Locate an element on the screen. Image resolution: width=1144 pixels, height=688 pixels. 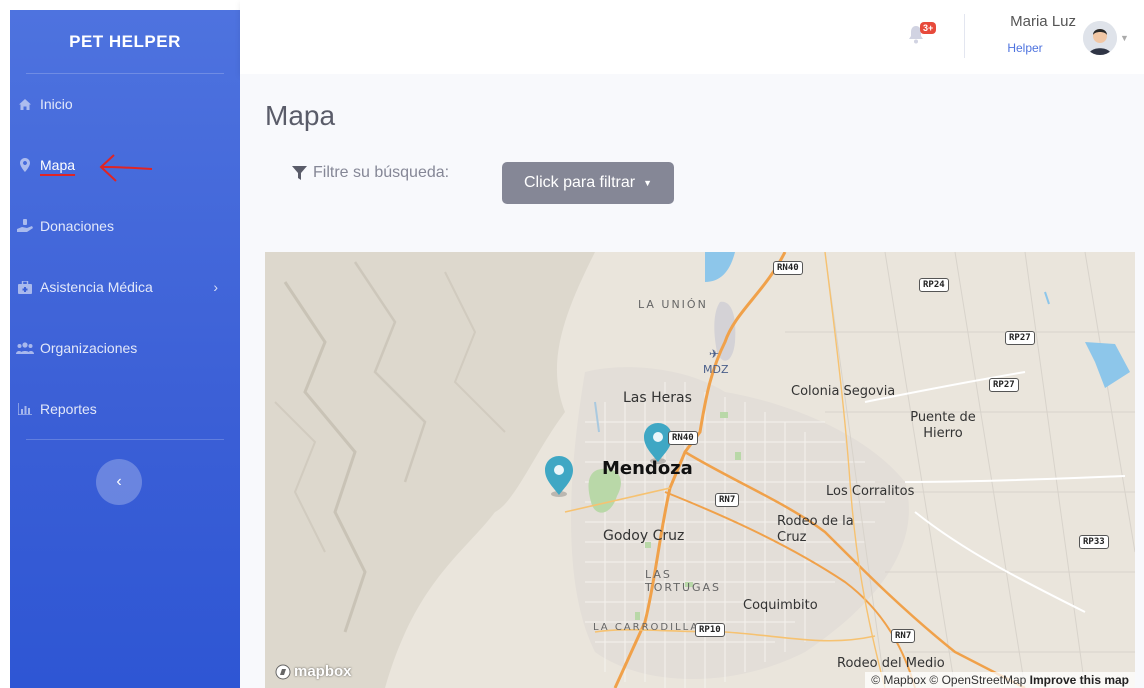
briefcase-medical-icon is located at coordinates (25, 287).